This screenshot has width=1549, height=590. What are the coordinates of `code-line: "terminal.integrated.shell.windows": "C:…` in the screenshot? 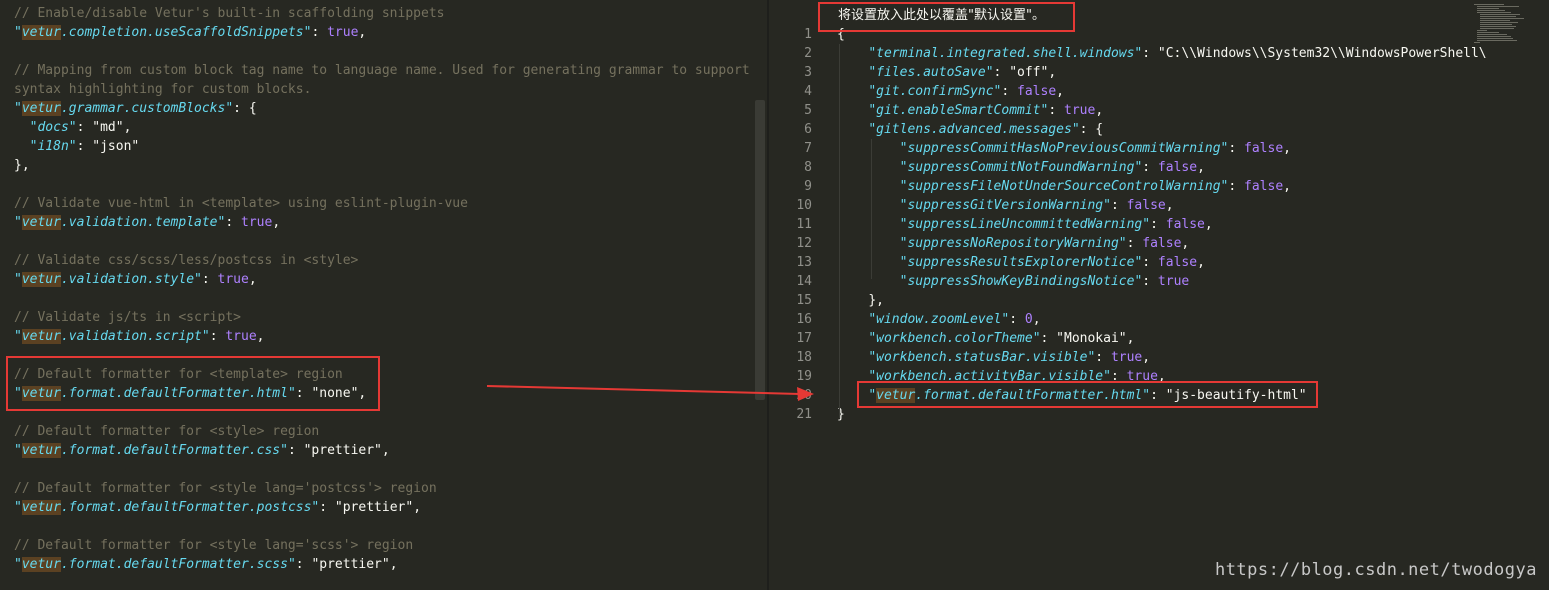 It's located at (1161, 53).